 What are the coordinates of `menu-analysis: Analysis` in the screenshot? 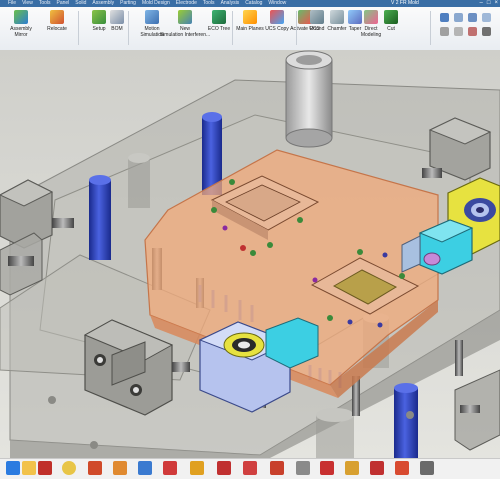 It's located at (230, 3).